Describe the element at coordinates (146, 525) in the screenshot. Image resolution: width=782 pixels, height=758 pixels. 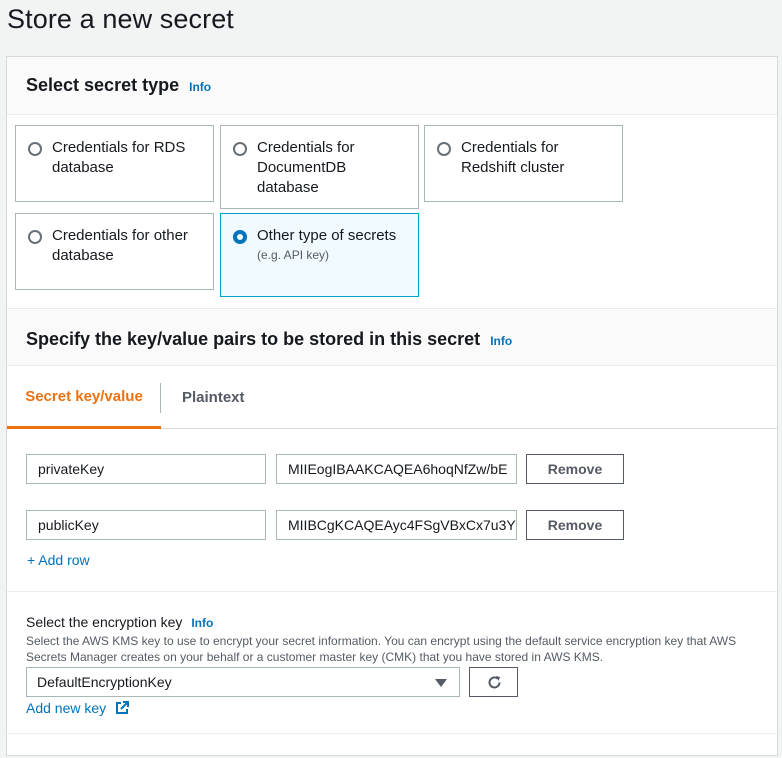
I see `secret-key-input: publicKey` at that location.